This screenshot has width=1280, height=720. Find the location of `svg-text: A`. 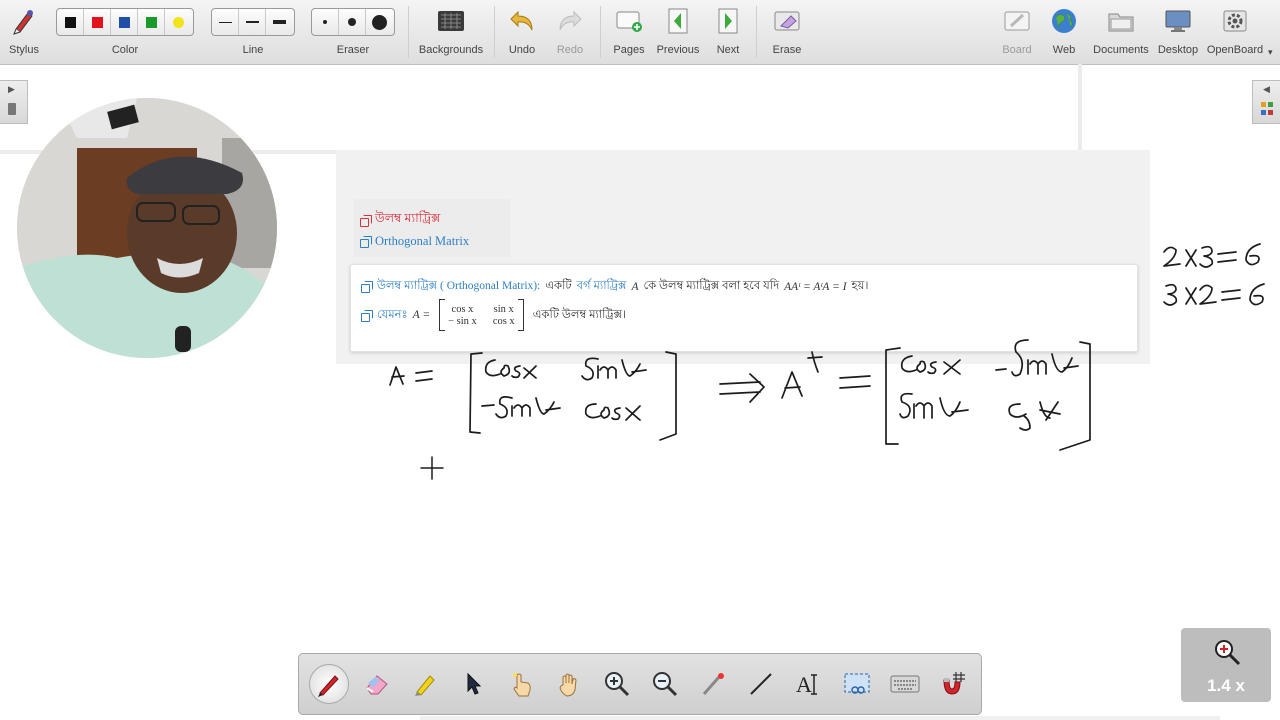

svg-text: A is located at coordinates (804, 684).